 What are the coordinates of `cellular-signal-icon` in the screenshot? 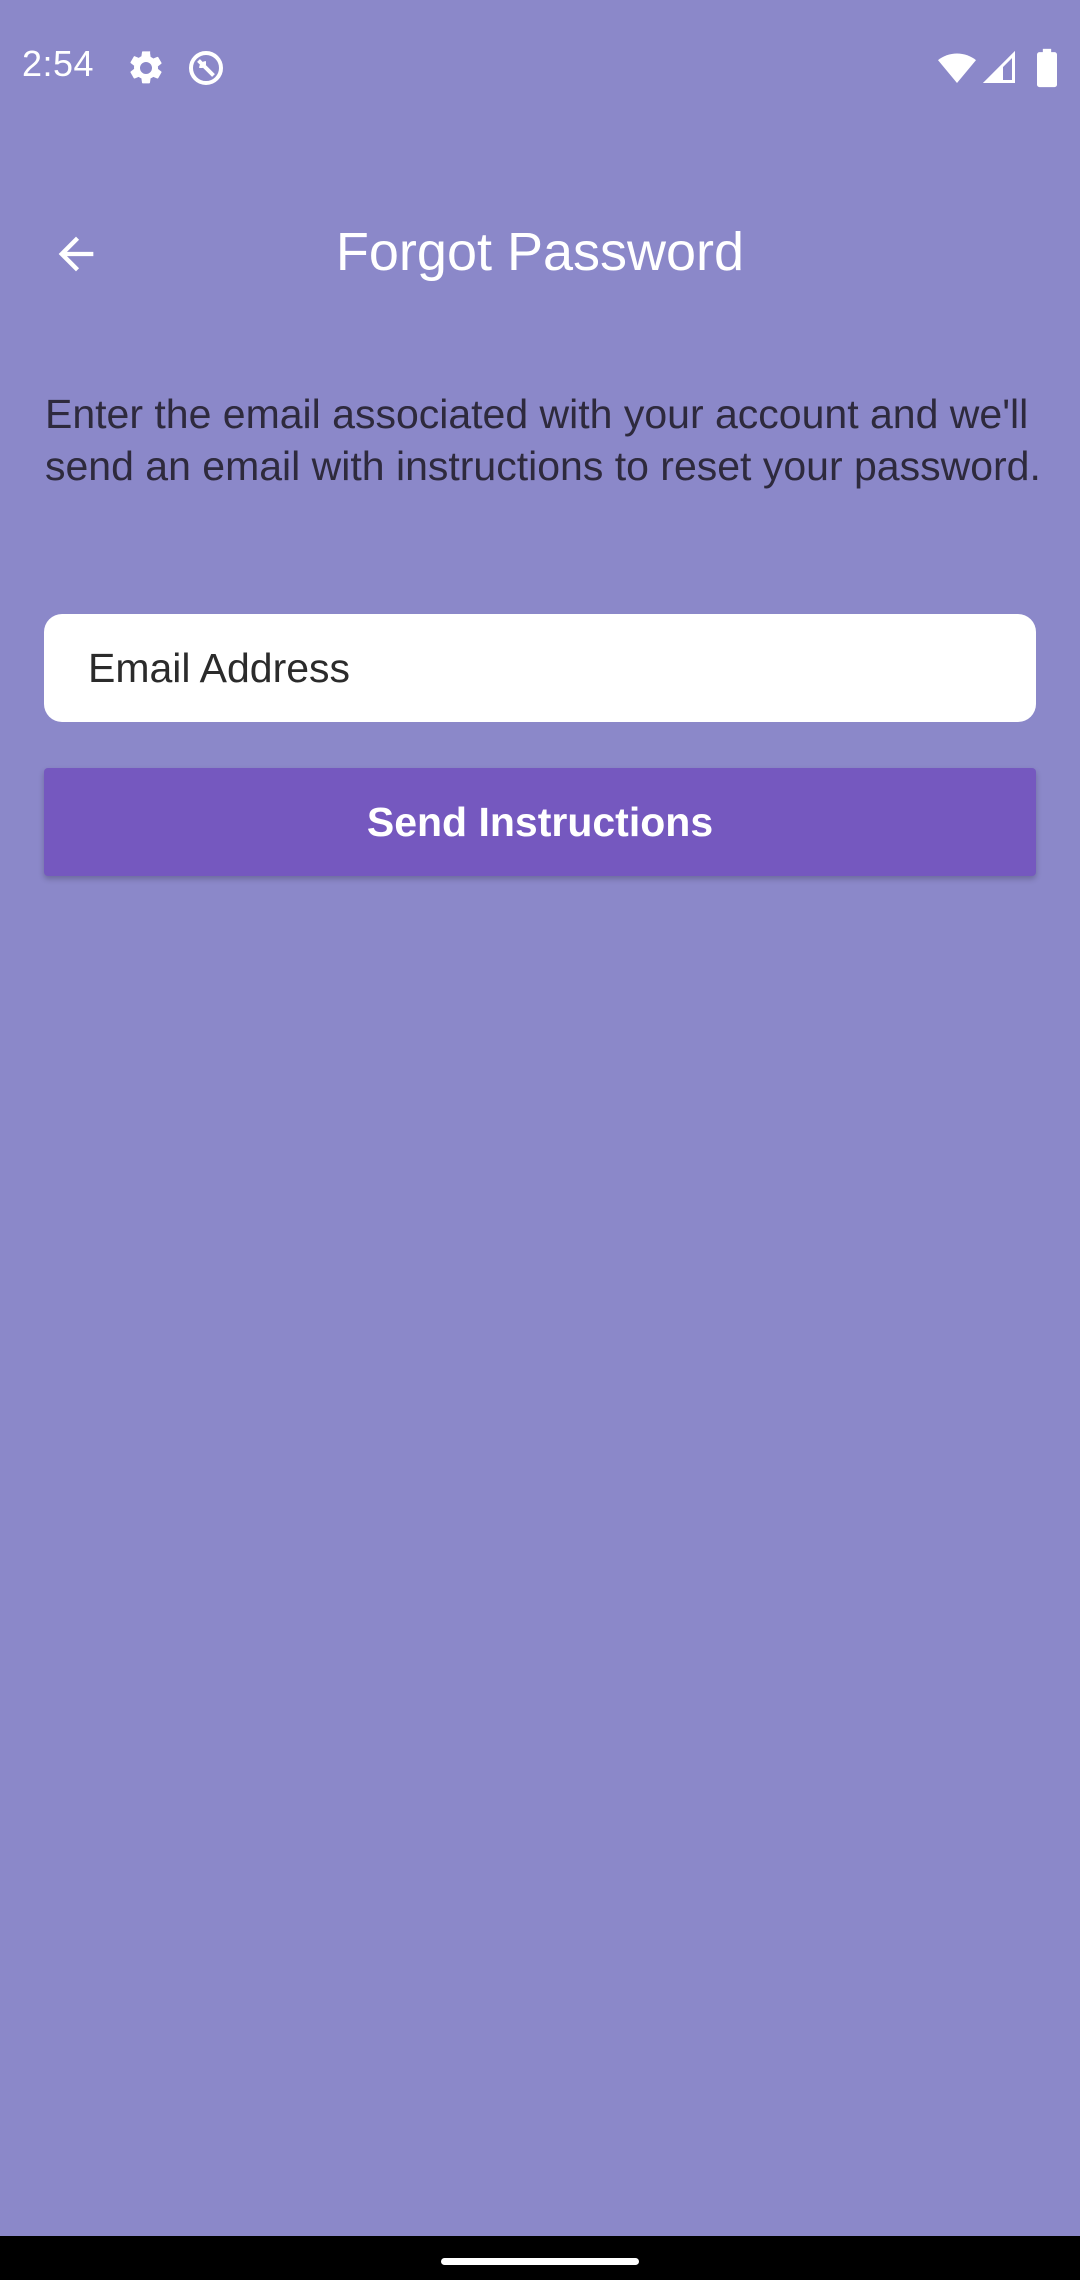 It's located at (1000, 68).